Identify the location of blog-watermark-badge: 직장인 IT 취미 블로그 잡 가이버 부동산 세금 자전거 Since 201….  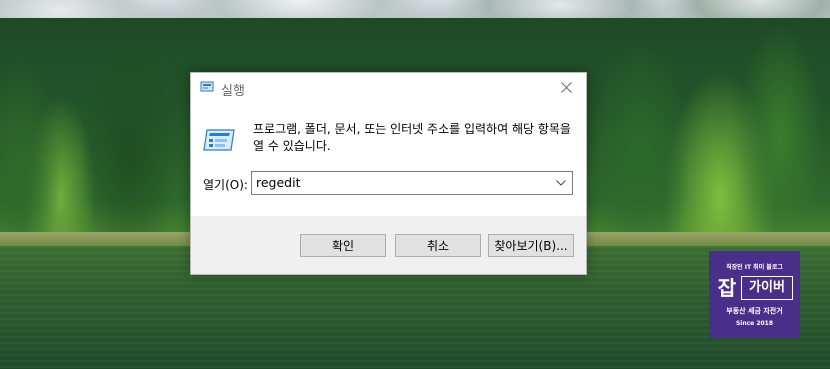
(754, 294).